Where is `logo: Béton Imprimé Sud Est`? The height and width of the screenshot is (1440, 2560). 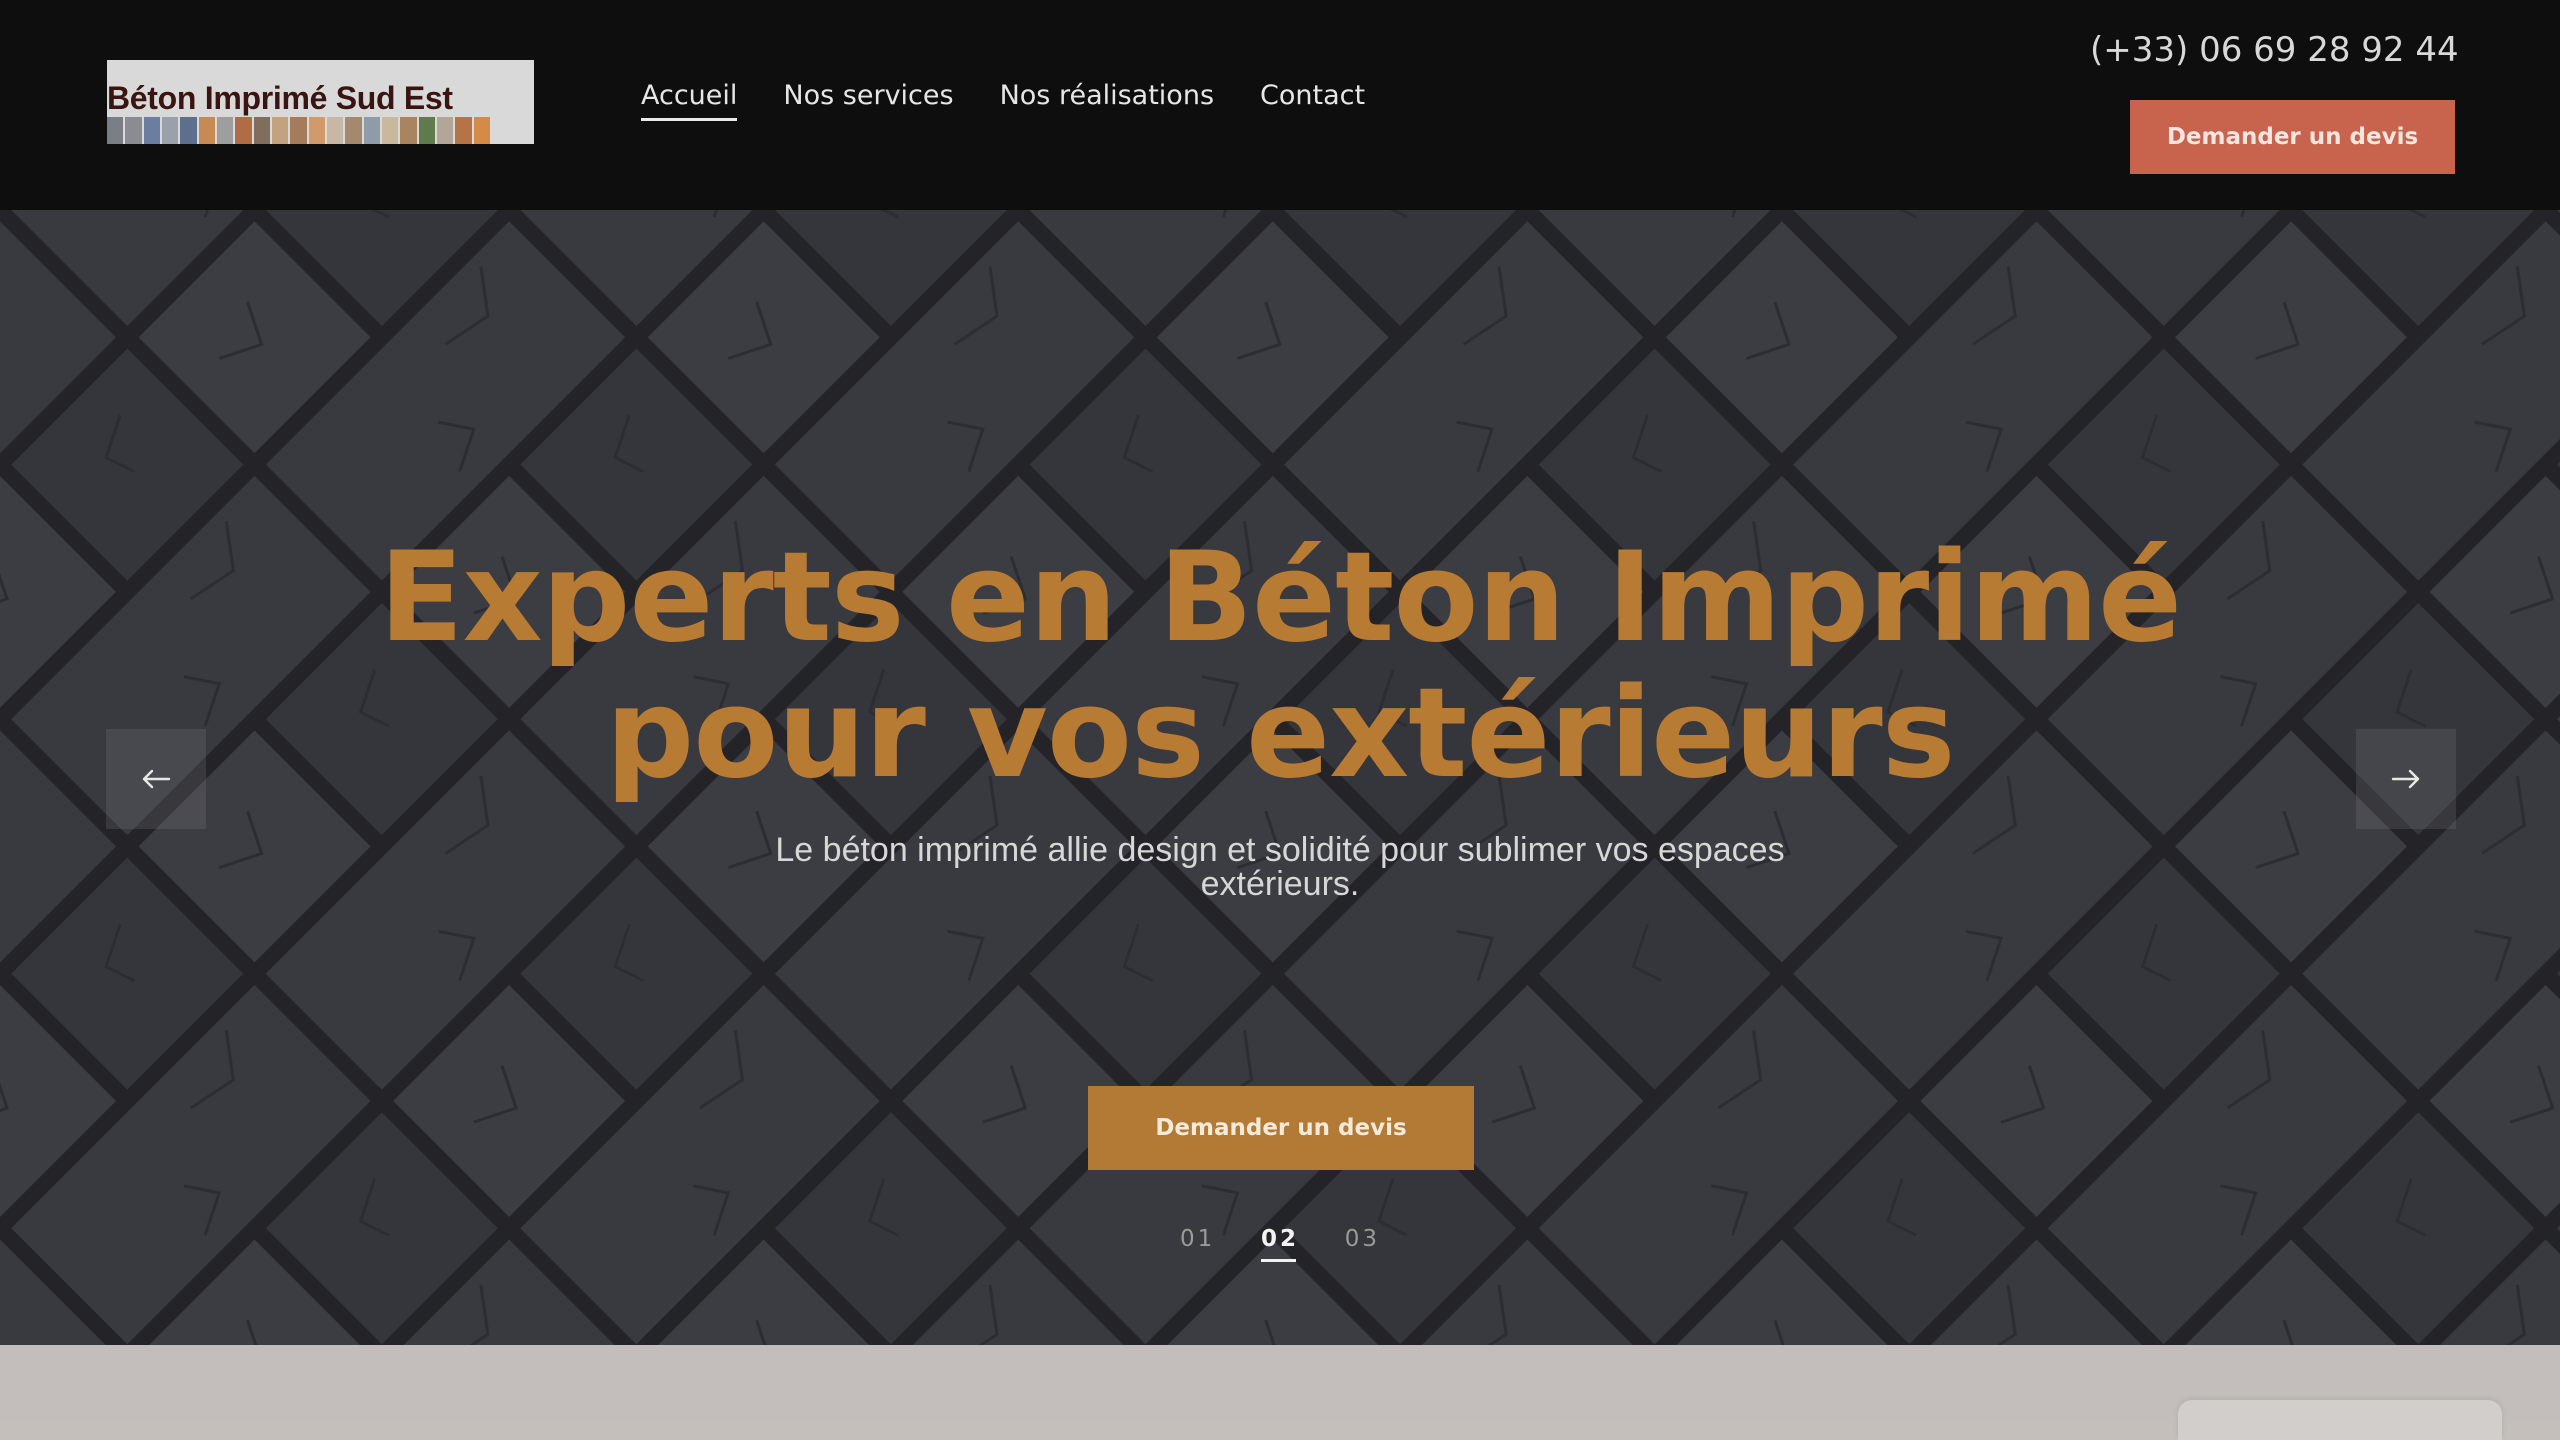
logo: Béton Imprimé Sud Est is located at coordinates (320, 102).